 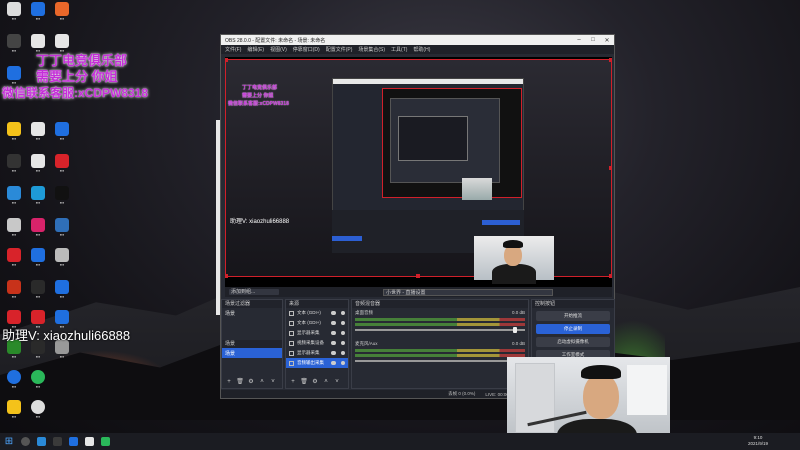 I want to click on menu-profile: 配置文件(P), so click(x=339, y=49).